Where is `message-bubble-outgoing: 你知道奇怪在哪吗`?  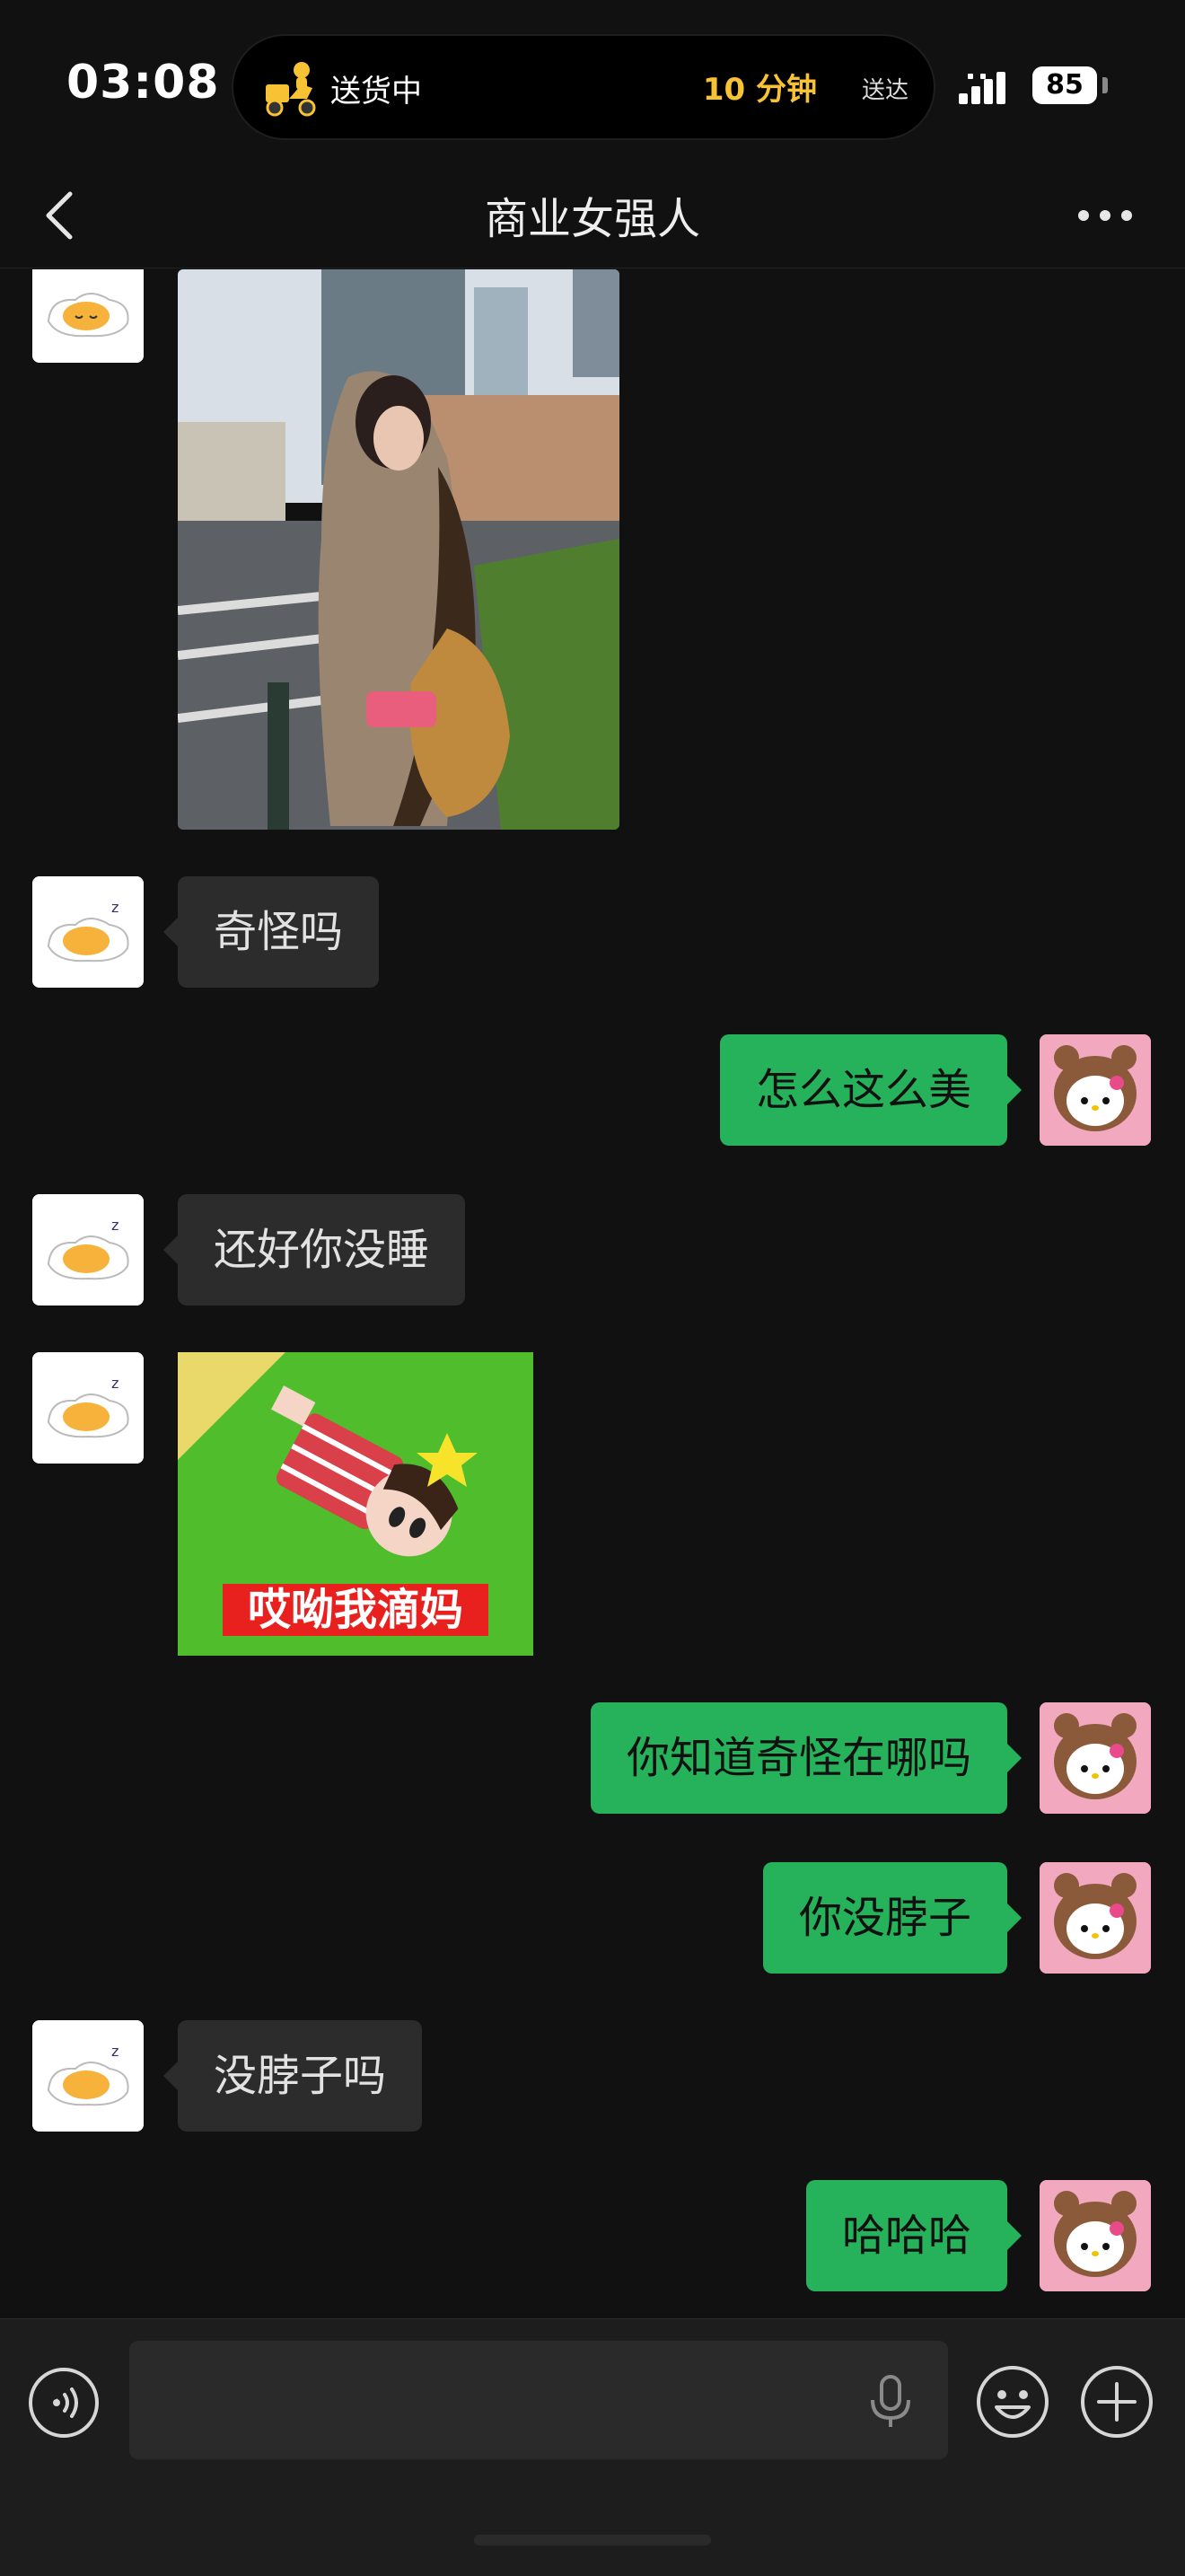 message-bubble-outgoing: 你知道奇怪在哪吗 is located at coordinates (806, 1758).